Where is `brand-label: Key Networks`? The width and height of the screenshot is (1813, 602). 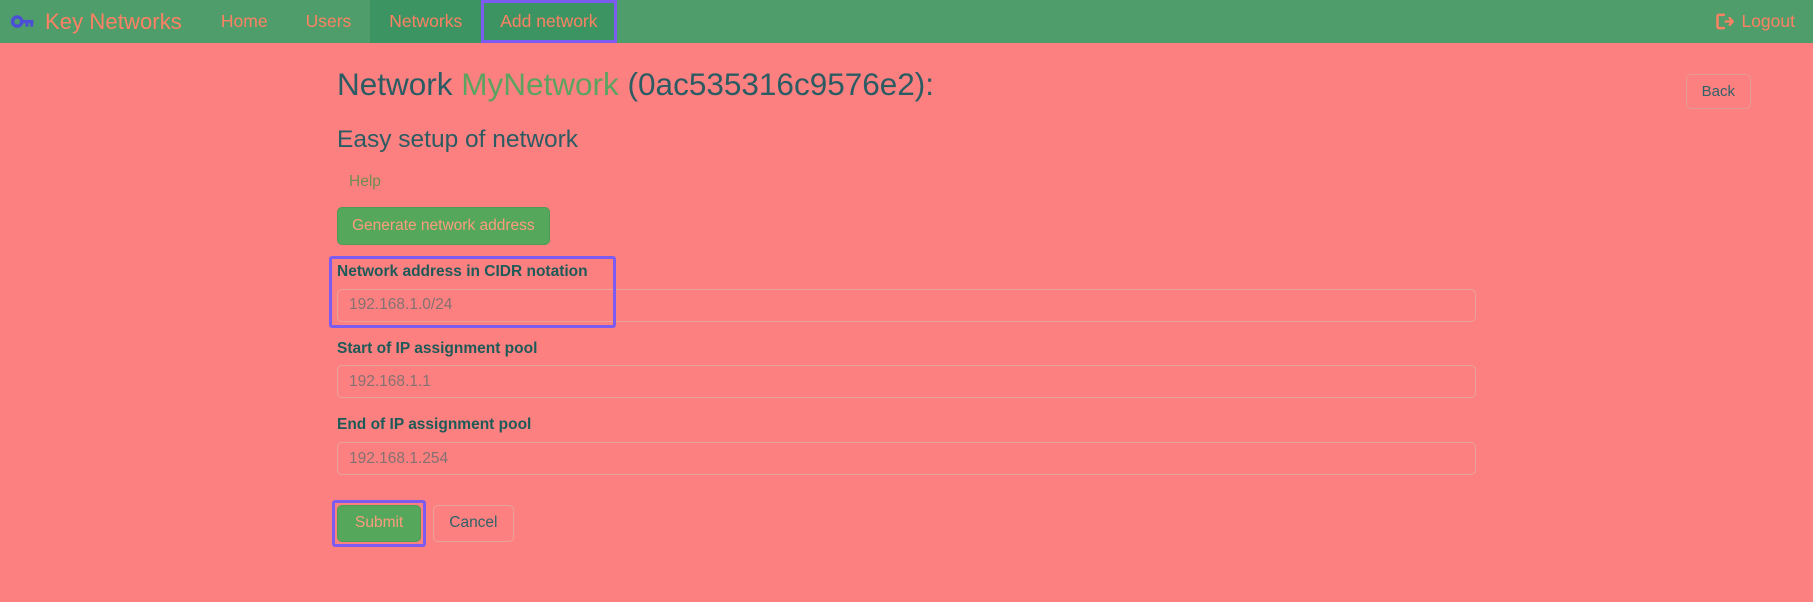
brand-label: Key Networks is located at coordinates (113, 21).